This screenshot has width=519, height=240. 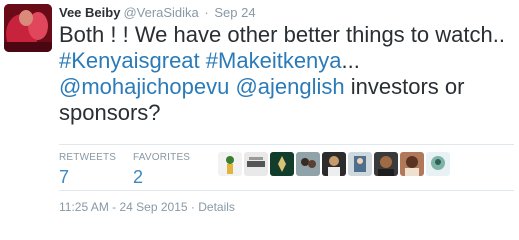 I want to click on author-handle: @VeraSidika, so click(x=160, y=12).